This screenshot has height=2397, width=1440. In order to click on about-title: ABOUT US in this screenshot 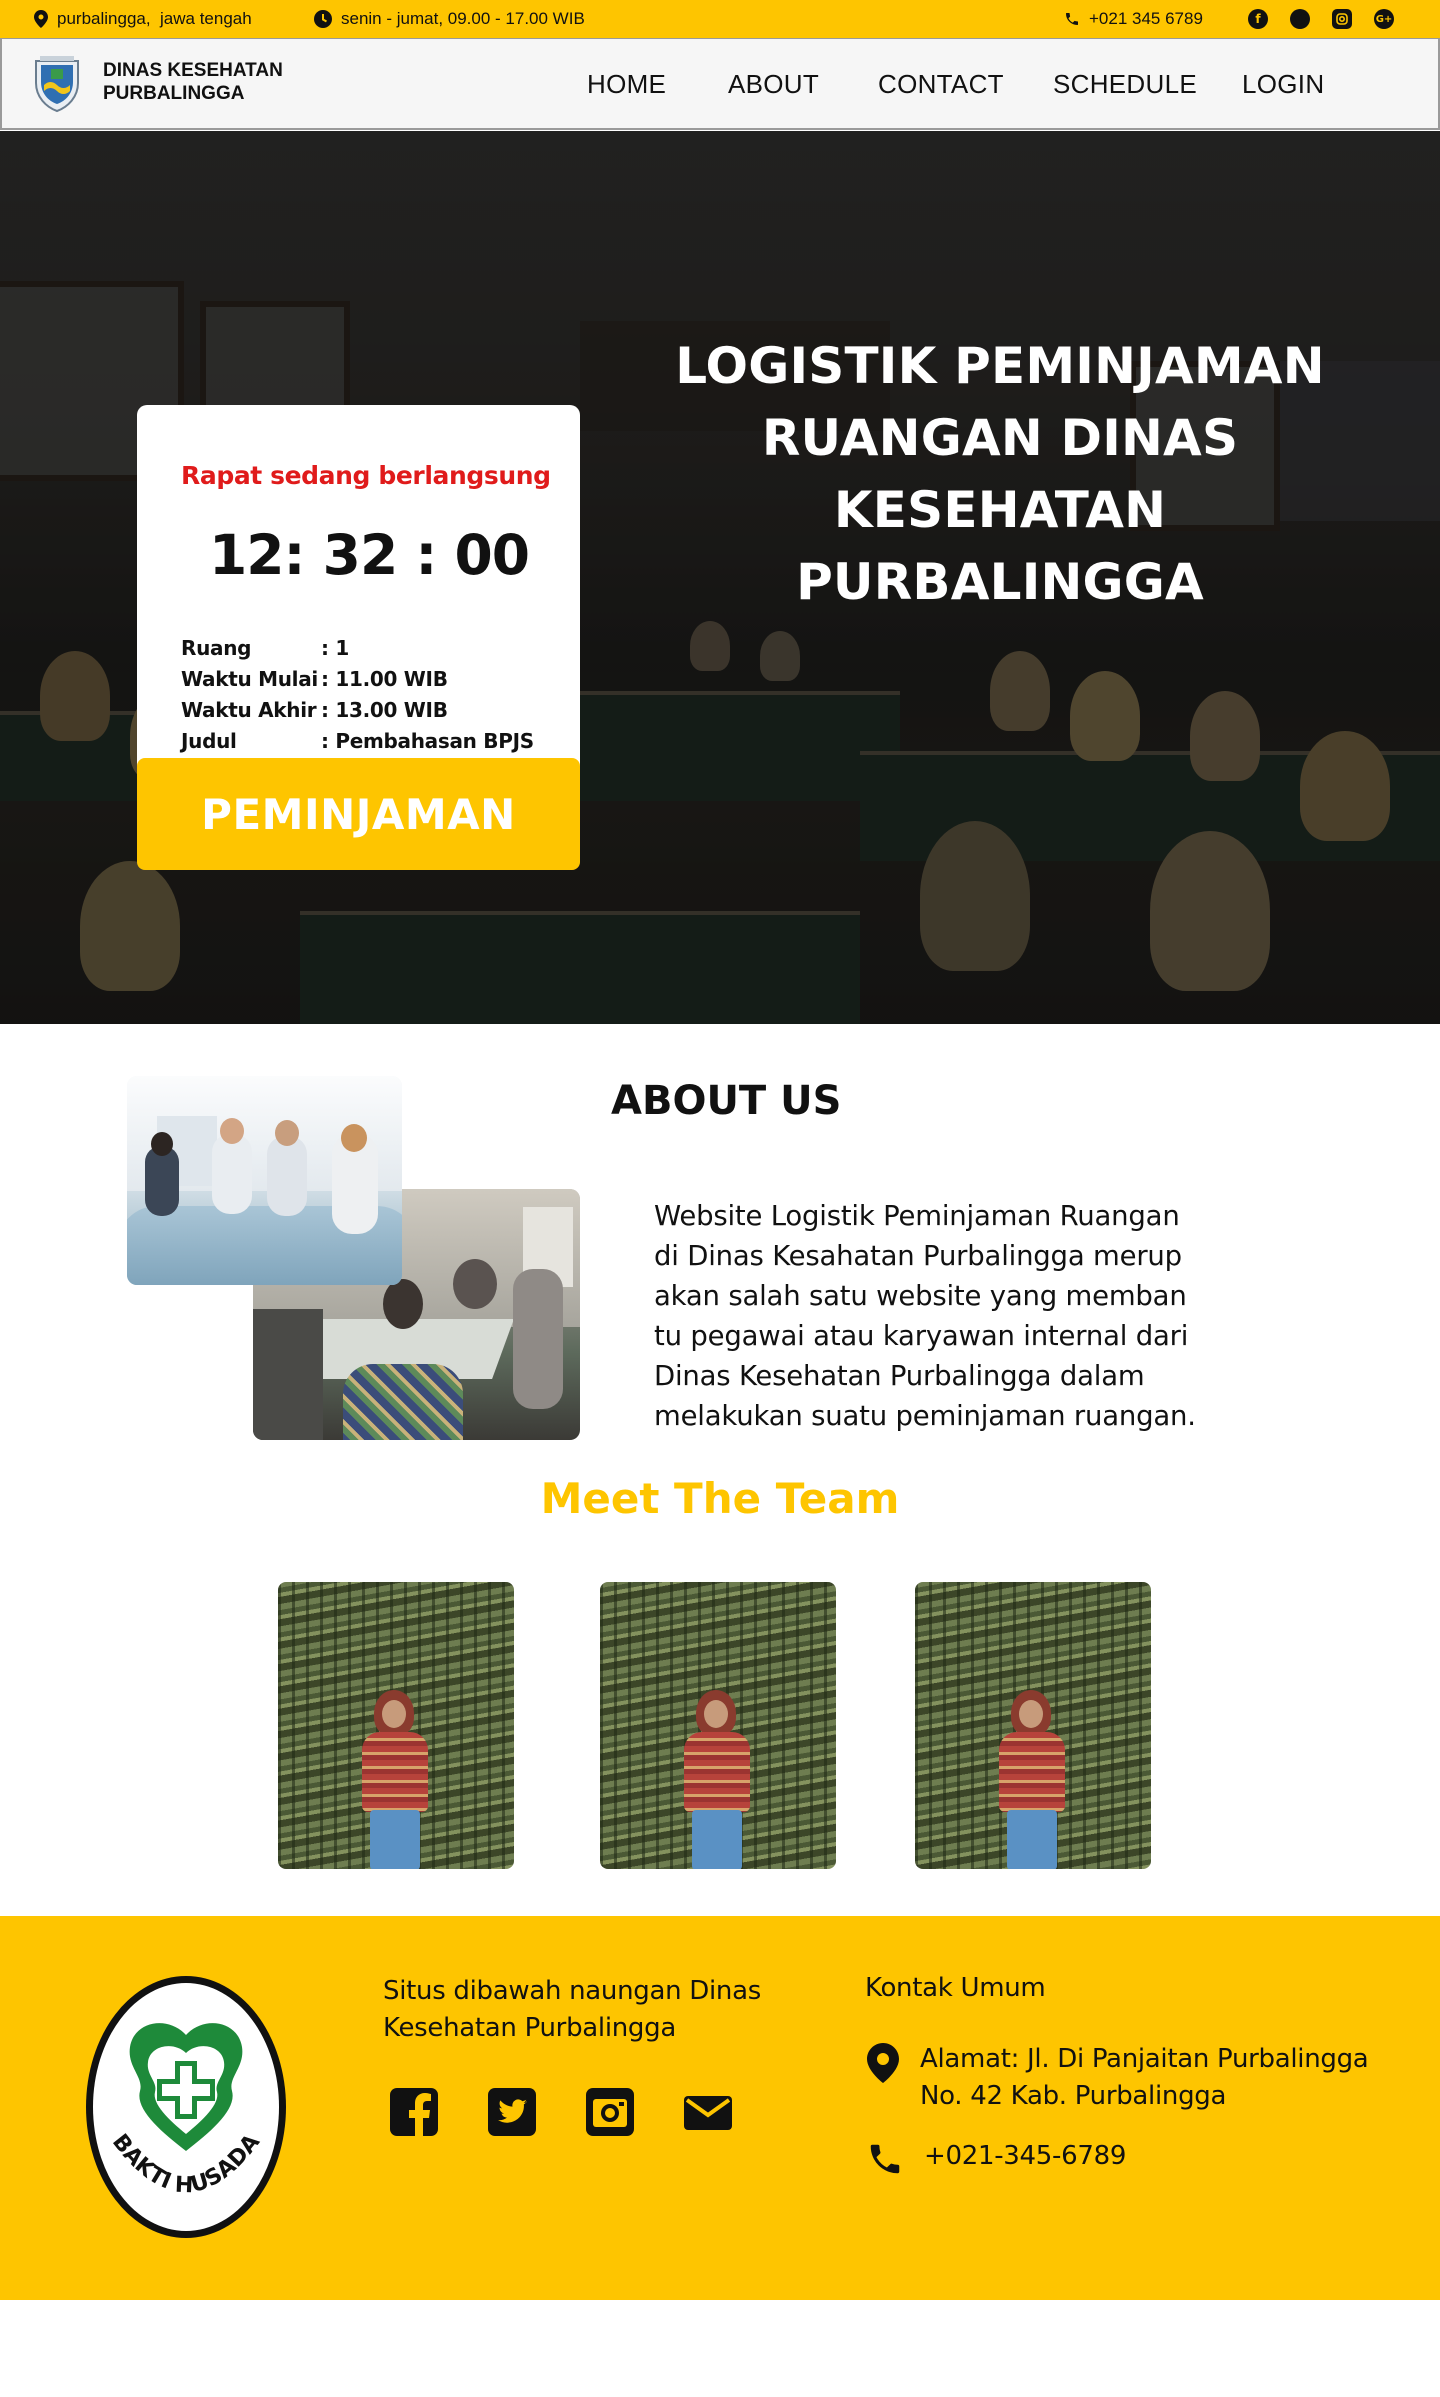, I will do `click(726, 1101)`.